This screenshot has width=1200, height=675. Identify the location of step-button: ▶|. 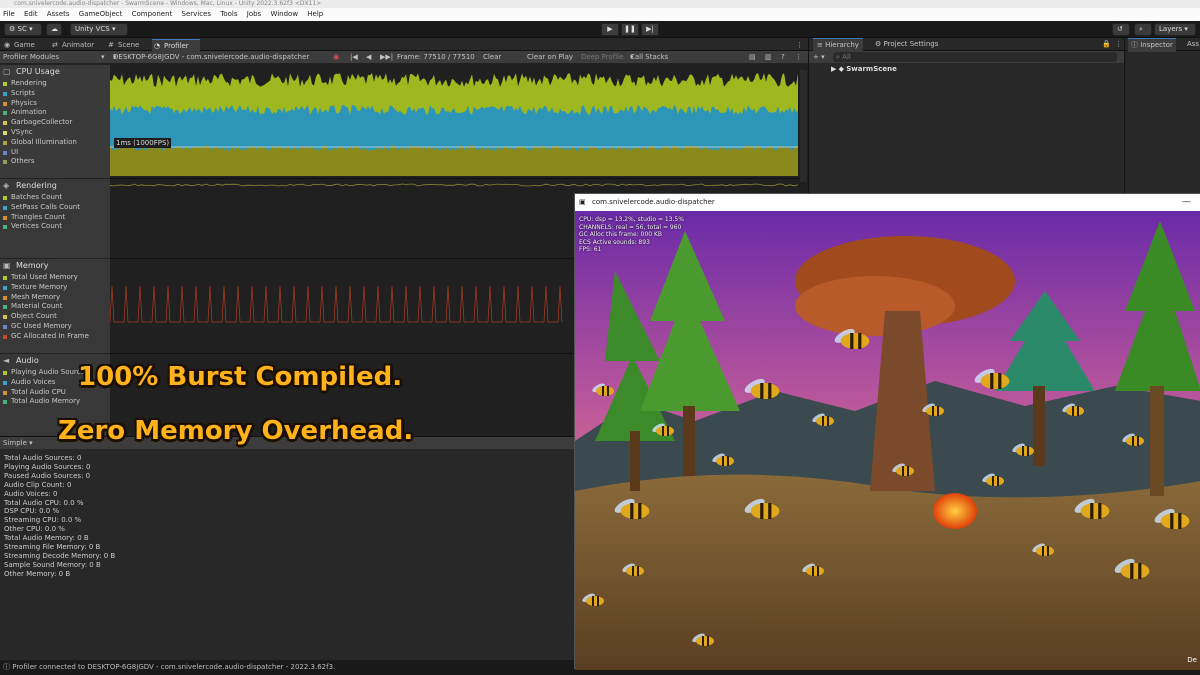
(650, 29).